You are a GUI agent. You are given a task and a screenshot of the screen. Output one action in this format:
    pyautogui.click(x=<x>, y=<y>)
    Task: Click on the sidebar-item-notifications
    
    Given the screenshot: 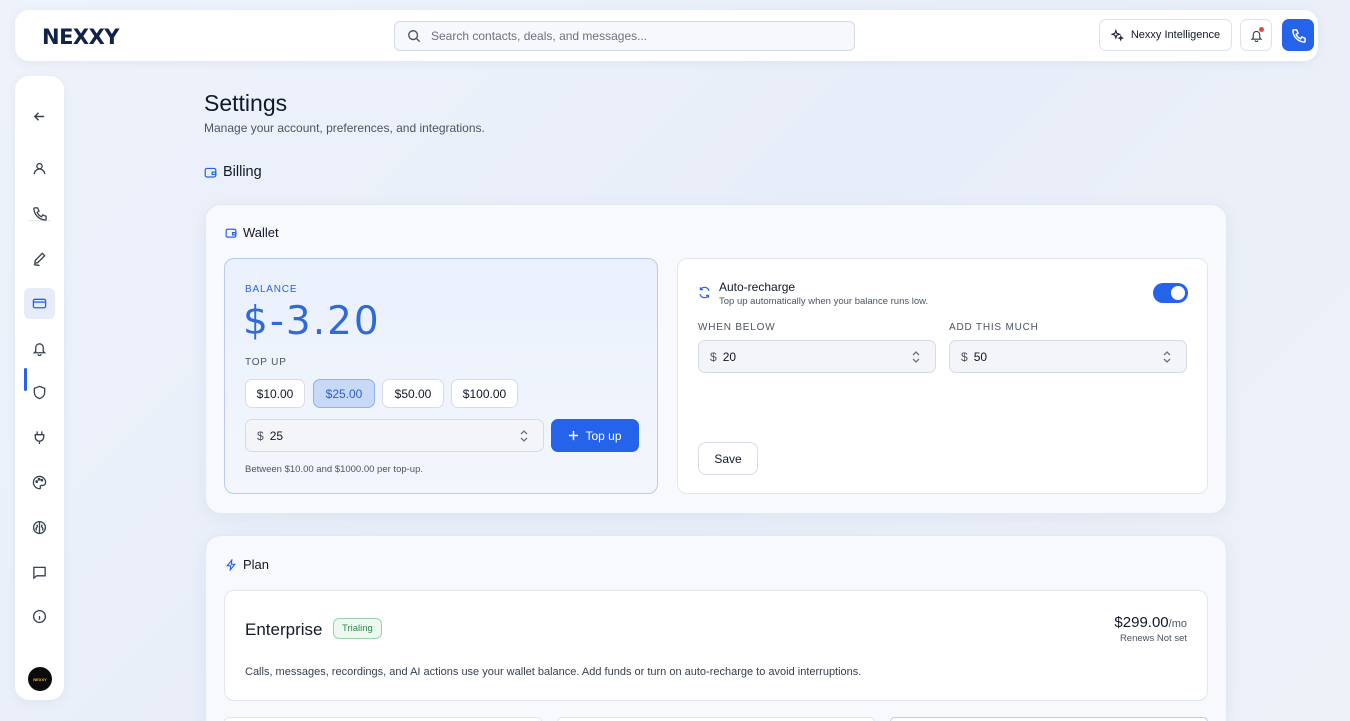 What is the action you would take?
    pyautogui.click(x=39, y=348)
    